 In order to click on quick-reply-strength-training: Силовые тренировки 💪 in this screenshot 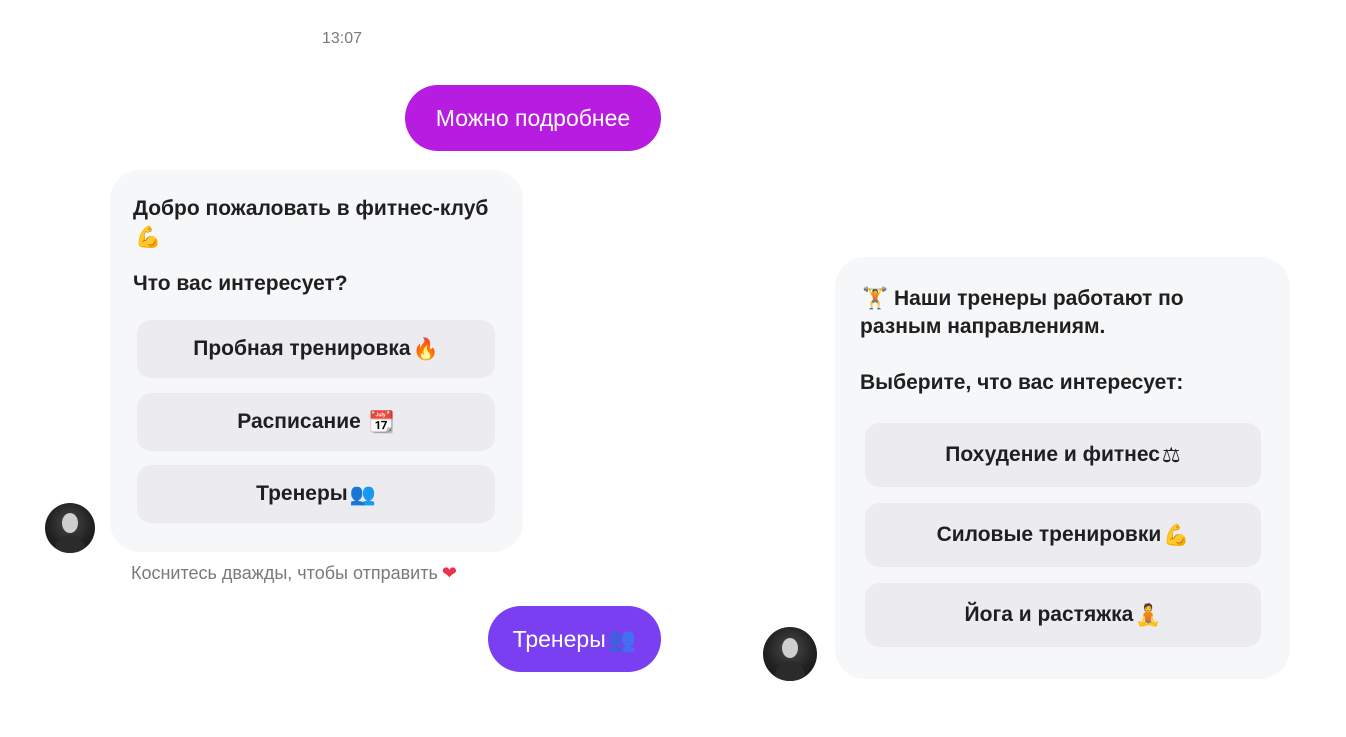, I will do `click(1063, 535)`.